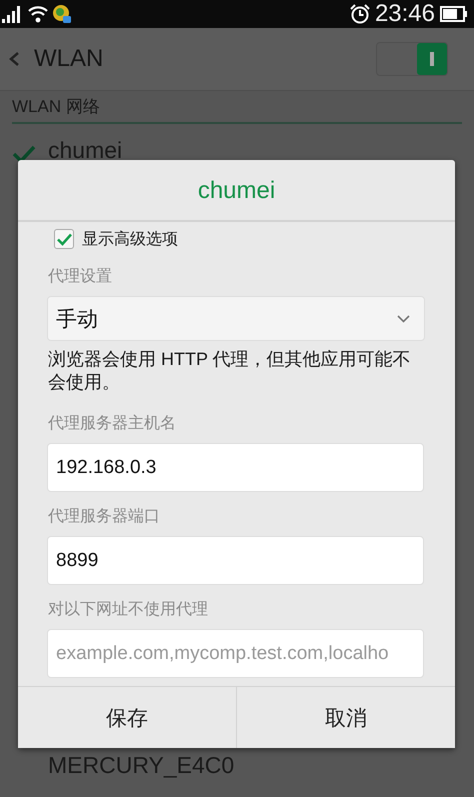 The height and width of the screenshot is (797, 474). Describe the element at coordinates (64, 239) in the screenshot. I see `advanced-checkbox` at that location.